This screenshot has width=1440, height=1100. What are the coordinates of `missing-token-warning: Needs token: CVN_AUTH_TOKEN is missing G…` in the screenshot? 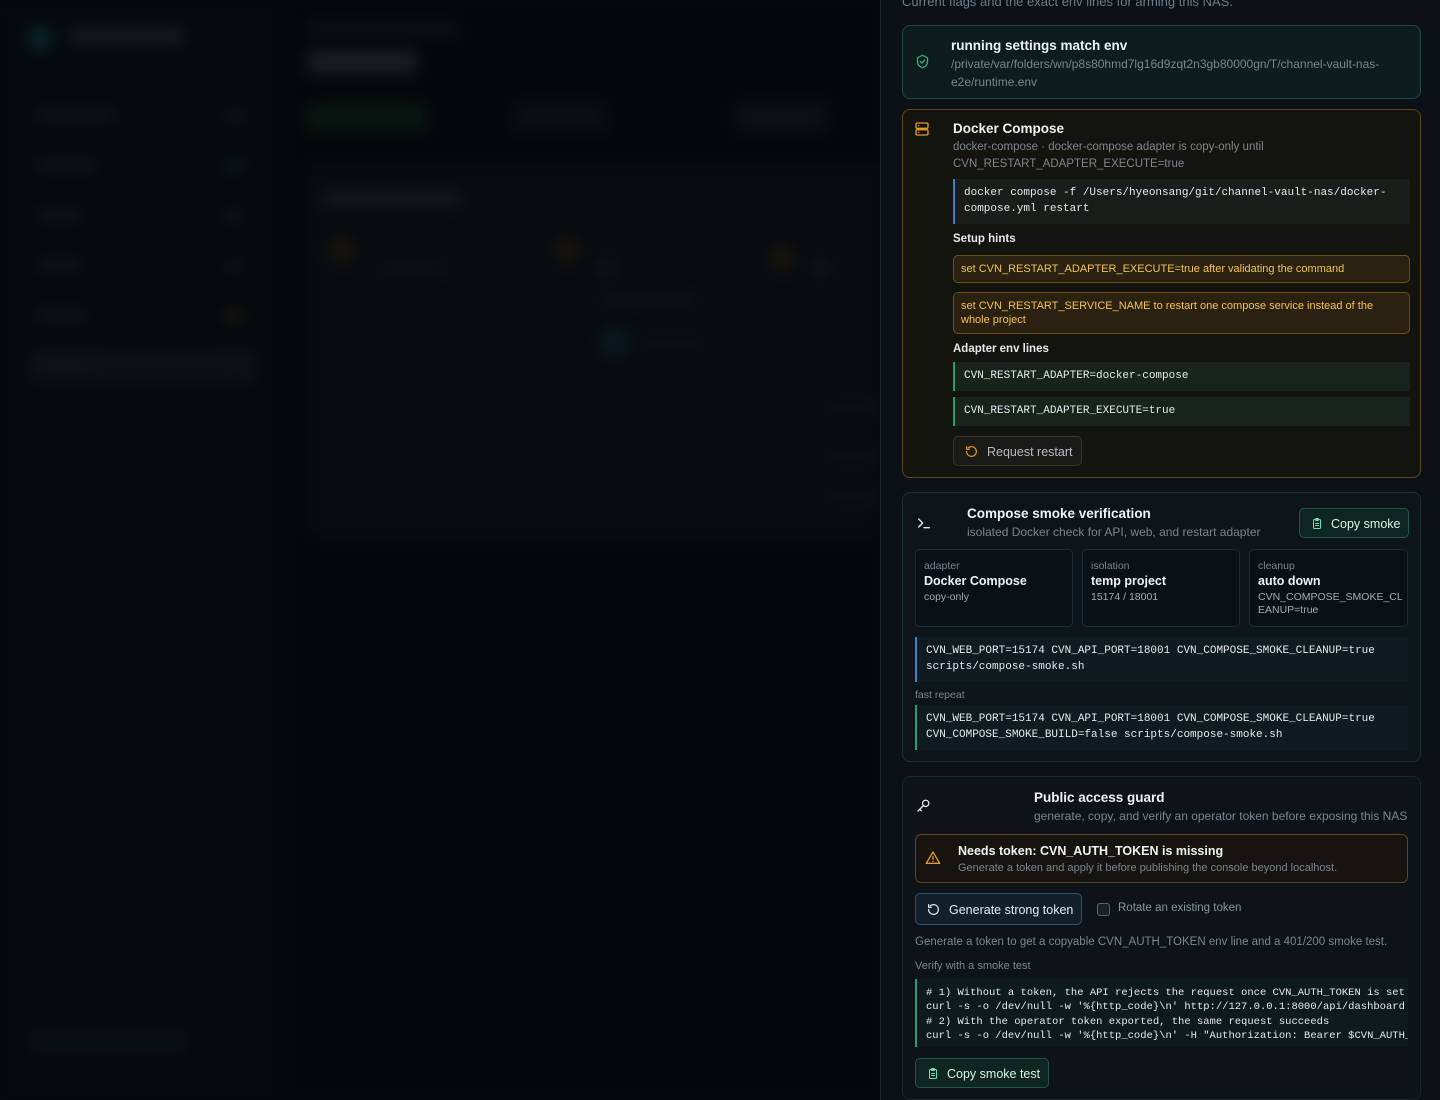 It's located at (1161, 858).